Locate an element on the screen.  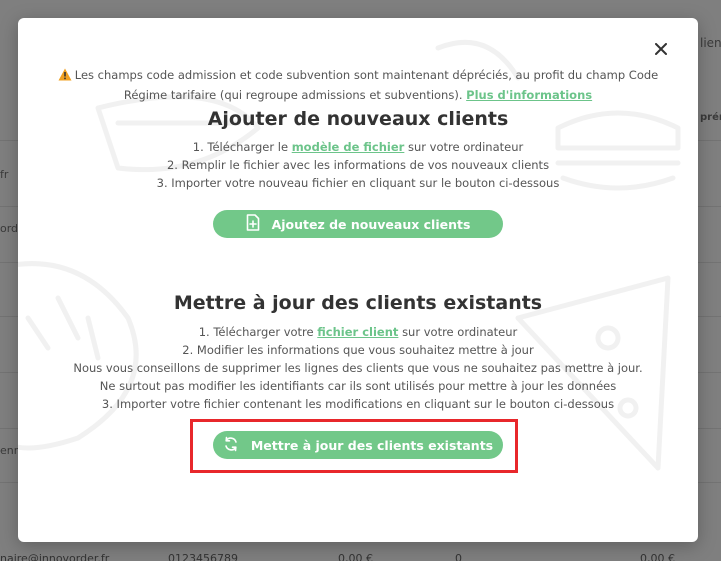
warning-icon is located at coordinates (65, 77).